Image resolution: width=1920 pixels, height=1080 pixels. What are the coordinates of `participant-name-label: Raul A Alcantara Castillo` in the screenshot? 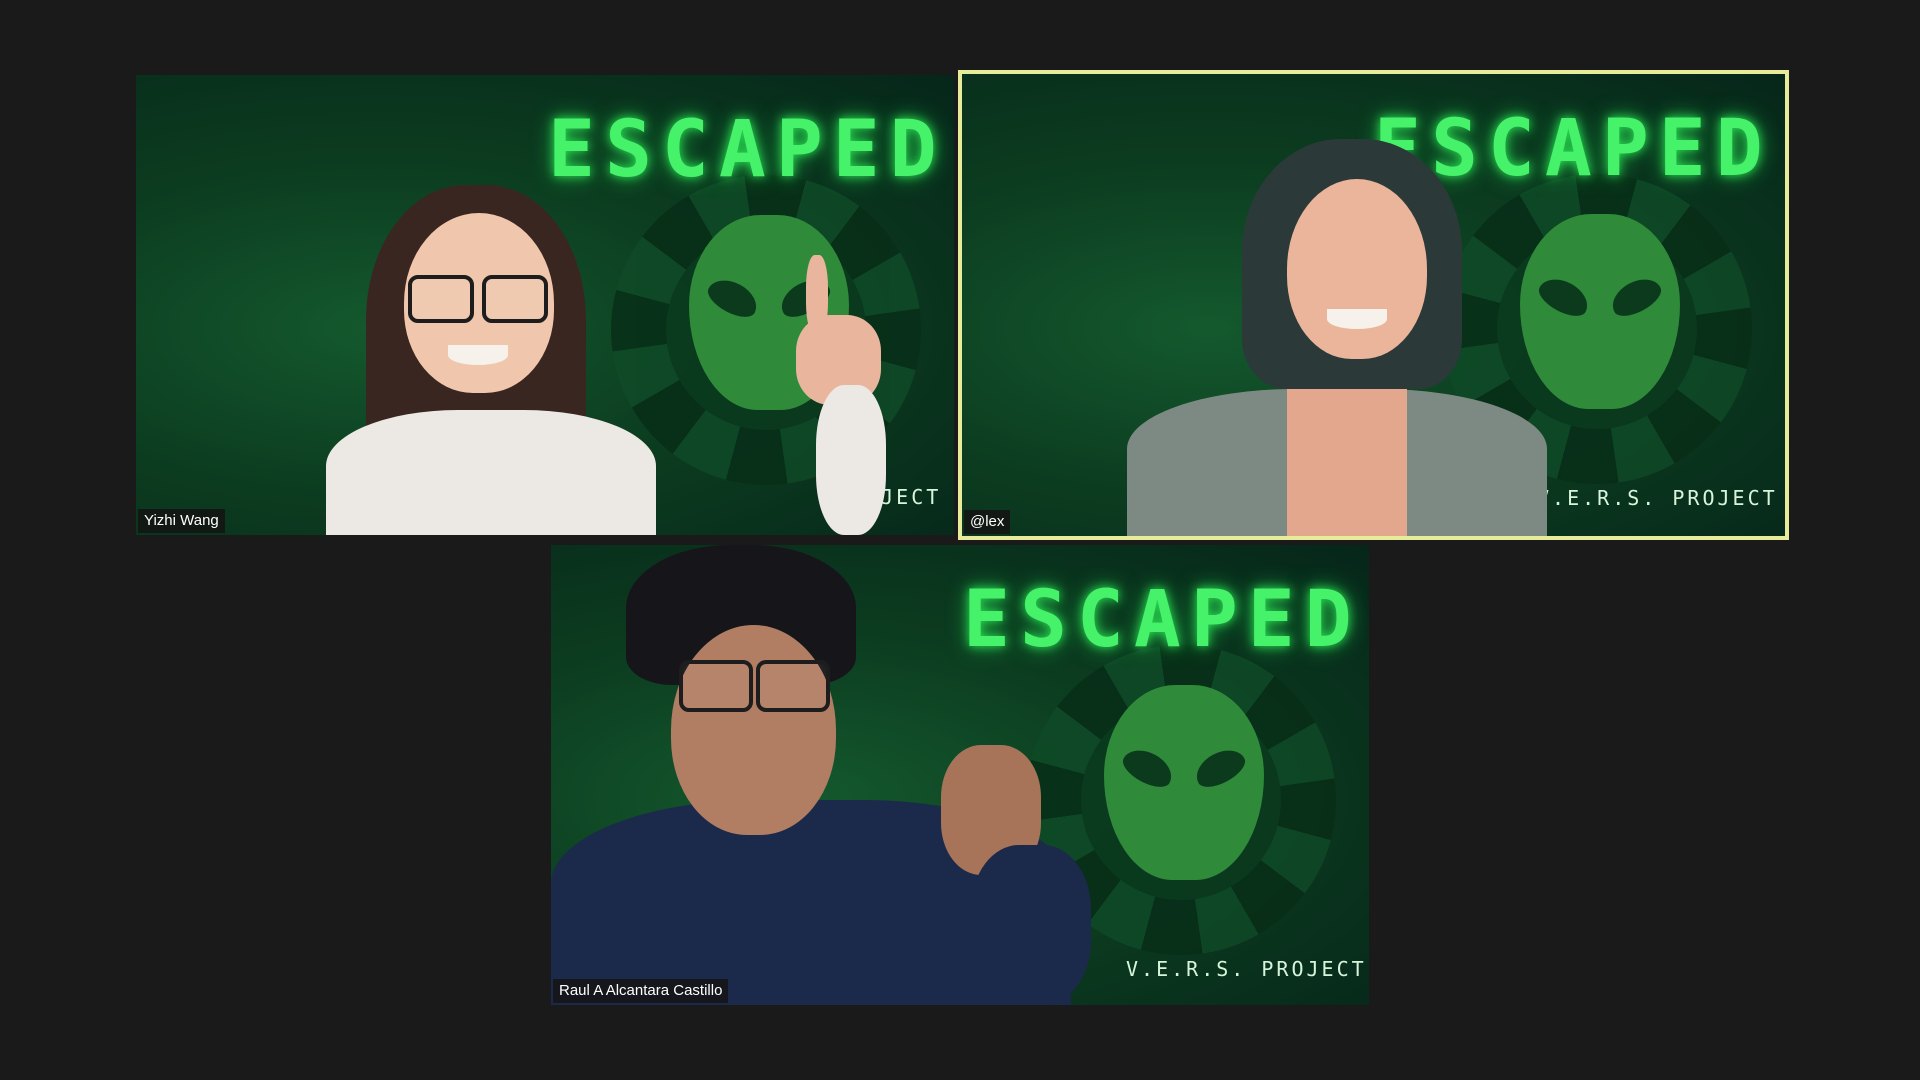 It's located at (641, 991).